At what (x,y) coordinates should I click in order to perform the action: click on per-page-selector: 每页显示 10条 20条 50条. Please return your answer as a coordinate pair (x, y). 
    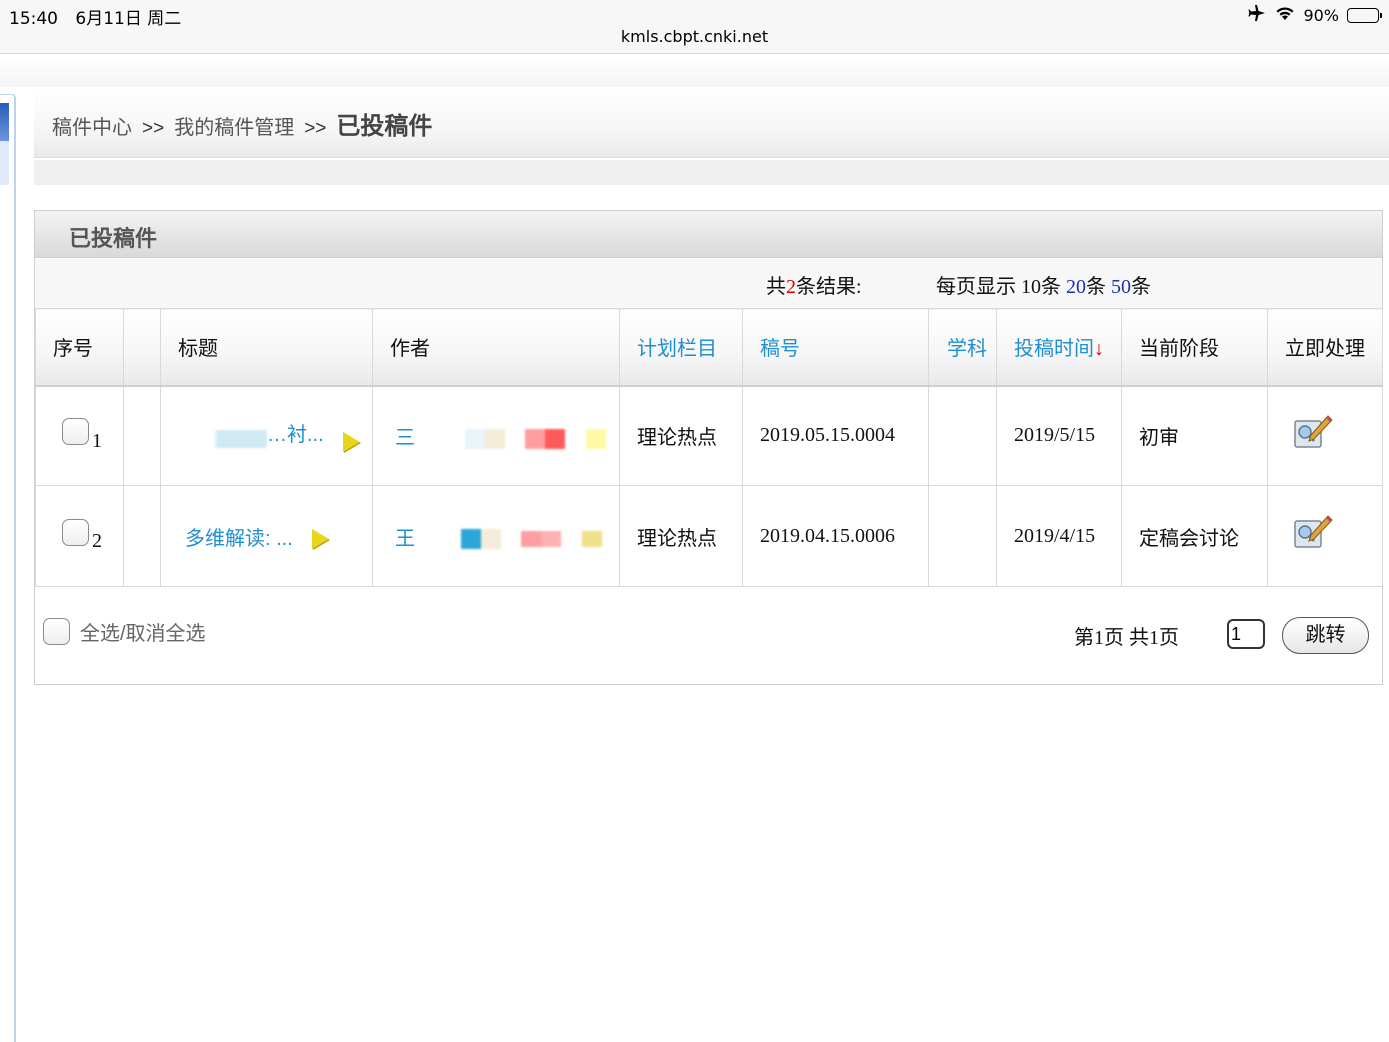
    Looking at the image, I should click on (1043, 284).